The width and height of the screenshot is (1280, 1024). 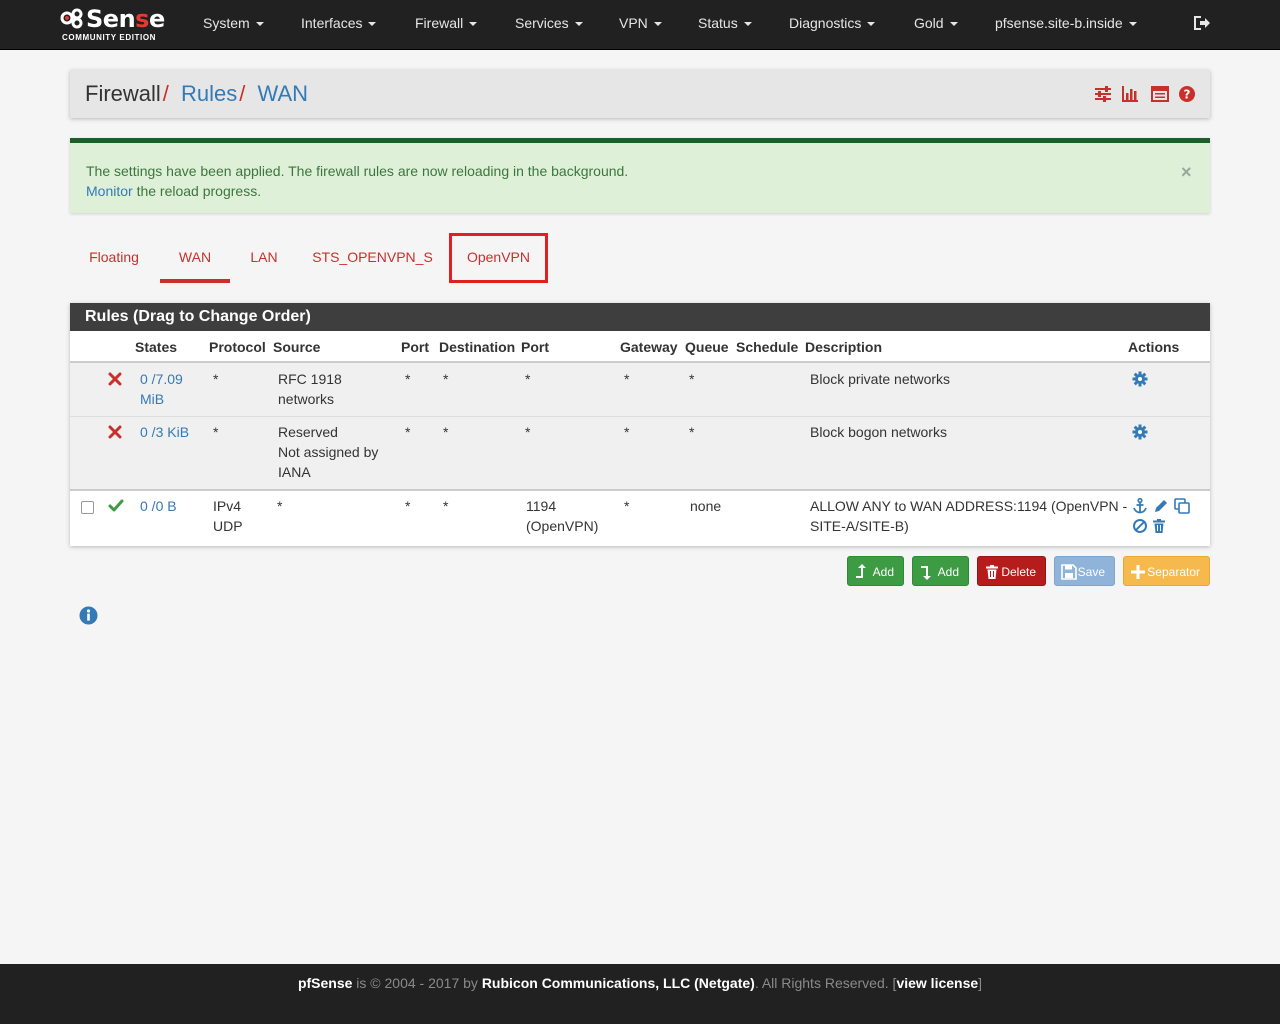 I want to click on destination-port-cell: 1194 (OpenVPN), so click(x=562, y=516).